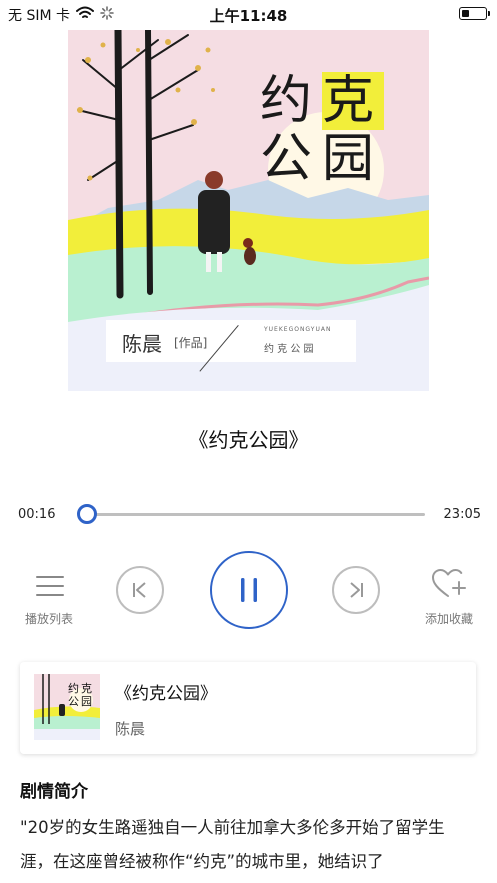 Image resolution: width=497 pixels, height=883 pixels. I want to click on cover-title: 约 克 公 园, so click(330, 130).